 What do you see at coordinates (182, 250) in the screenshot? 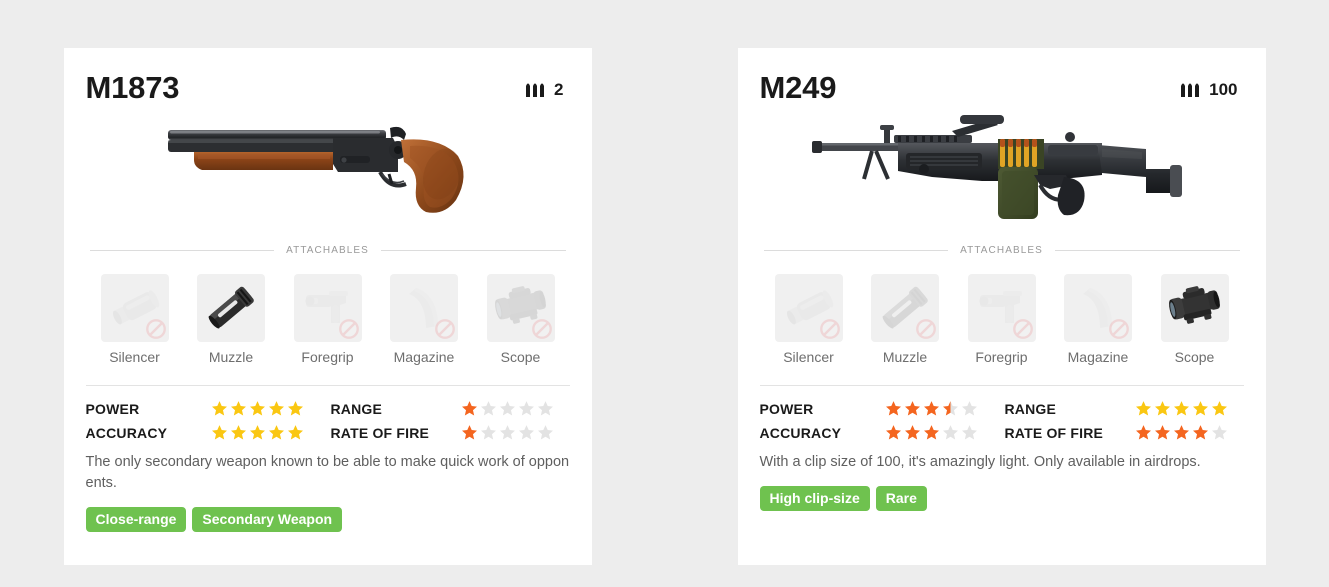
I see `divider-left` at bounding box center [182, 250].